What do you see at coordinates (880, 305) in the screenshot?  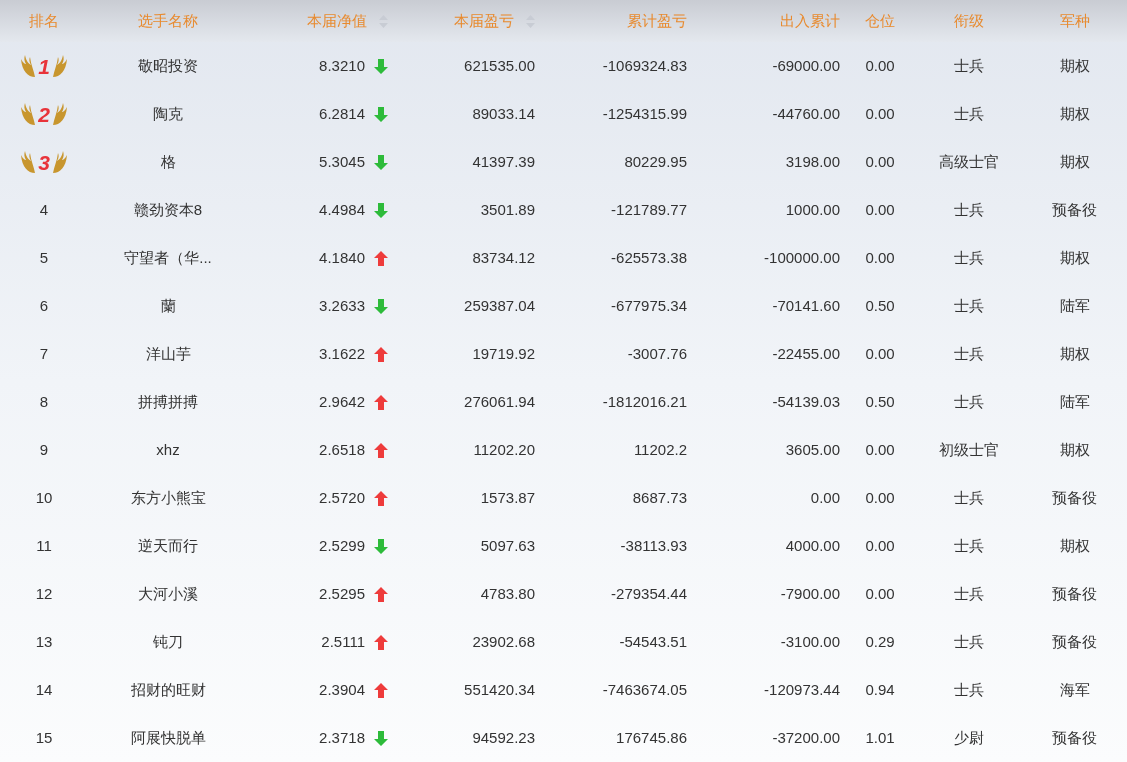 I see `table-cell-text: 0.50` at bounding box center [880, 305].